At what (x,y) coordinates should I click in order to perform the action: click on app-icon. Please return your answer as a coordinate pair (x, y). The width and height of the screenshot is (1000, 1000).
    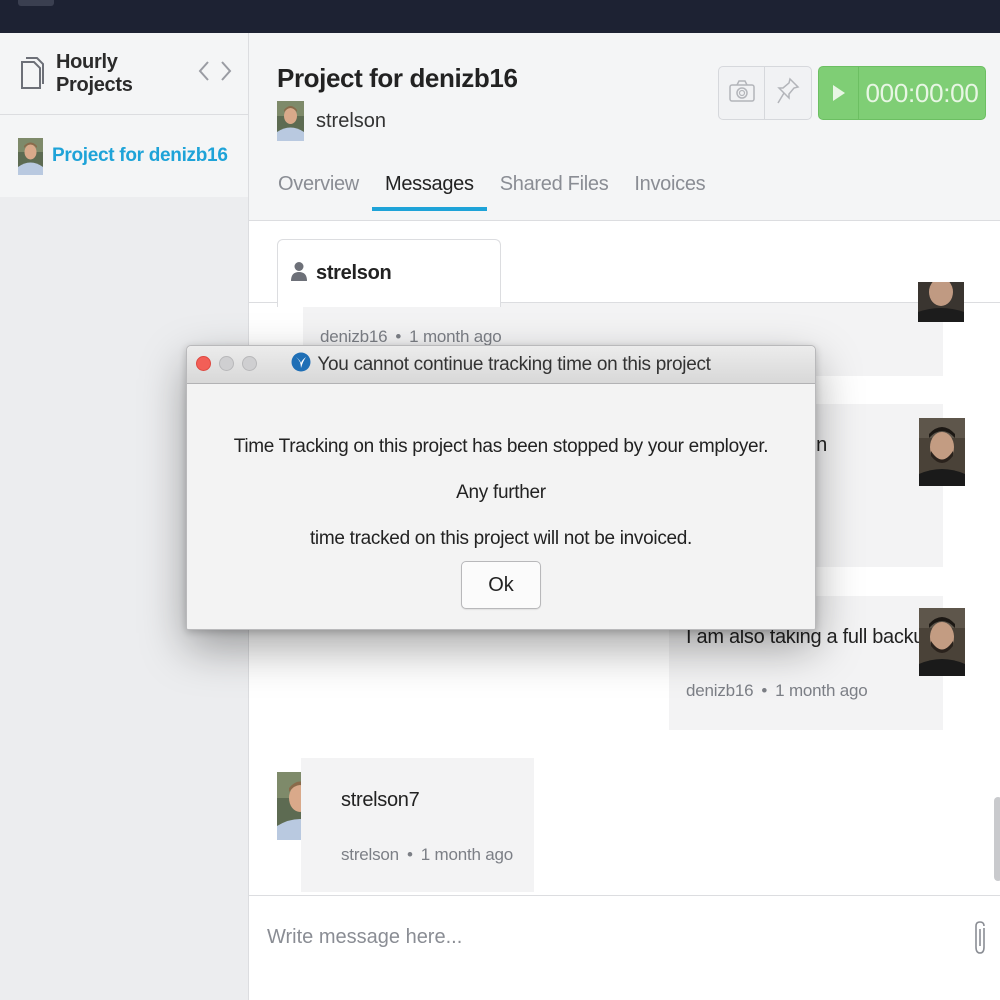
    Looking at the image, I should click on (36, 3).